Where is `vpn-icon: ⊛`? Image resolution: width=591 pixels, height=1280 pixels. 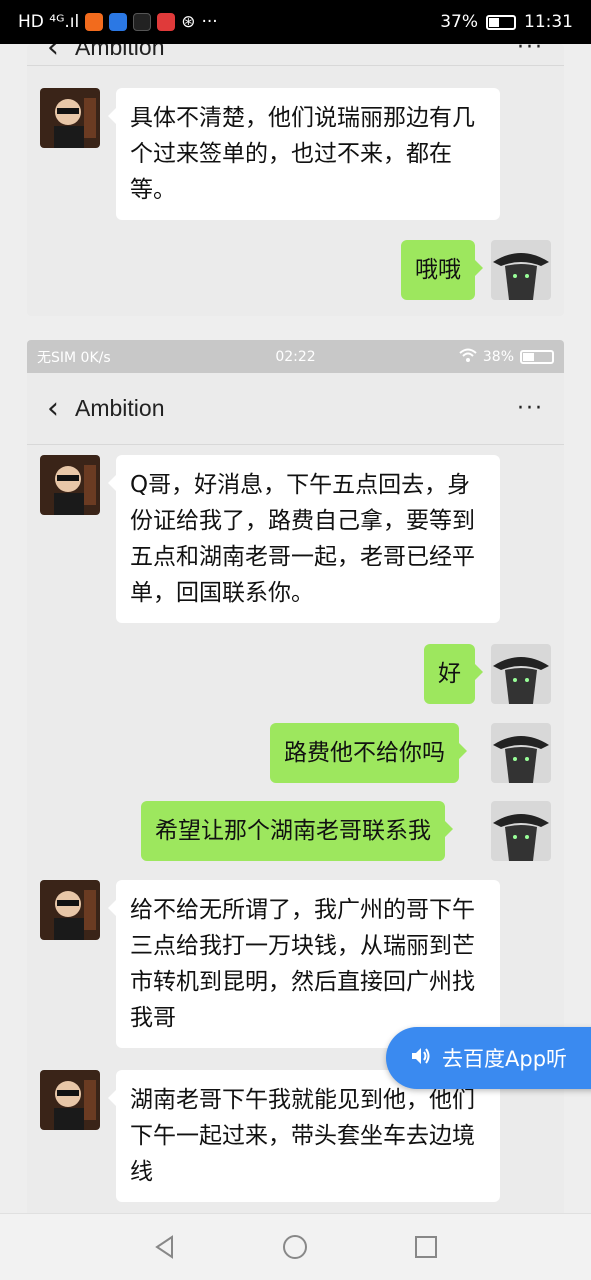 vpn-icon: ⊛ is located at coordinates (188, 22).